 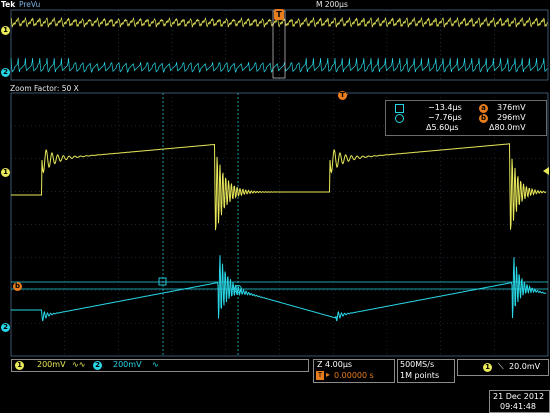 I want to click on cursor-1-time: −13.4µs, so click(x=445, y=107).